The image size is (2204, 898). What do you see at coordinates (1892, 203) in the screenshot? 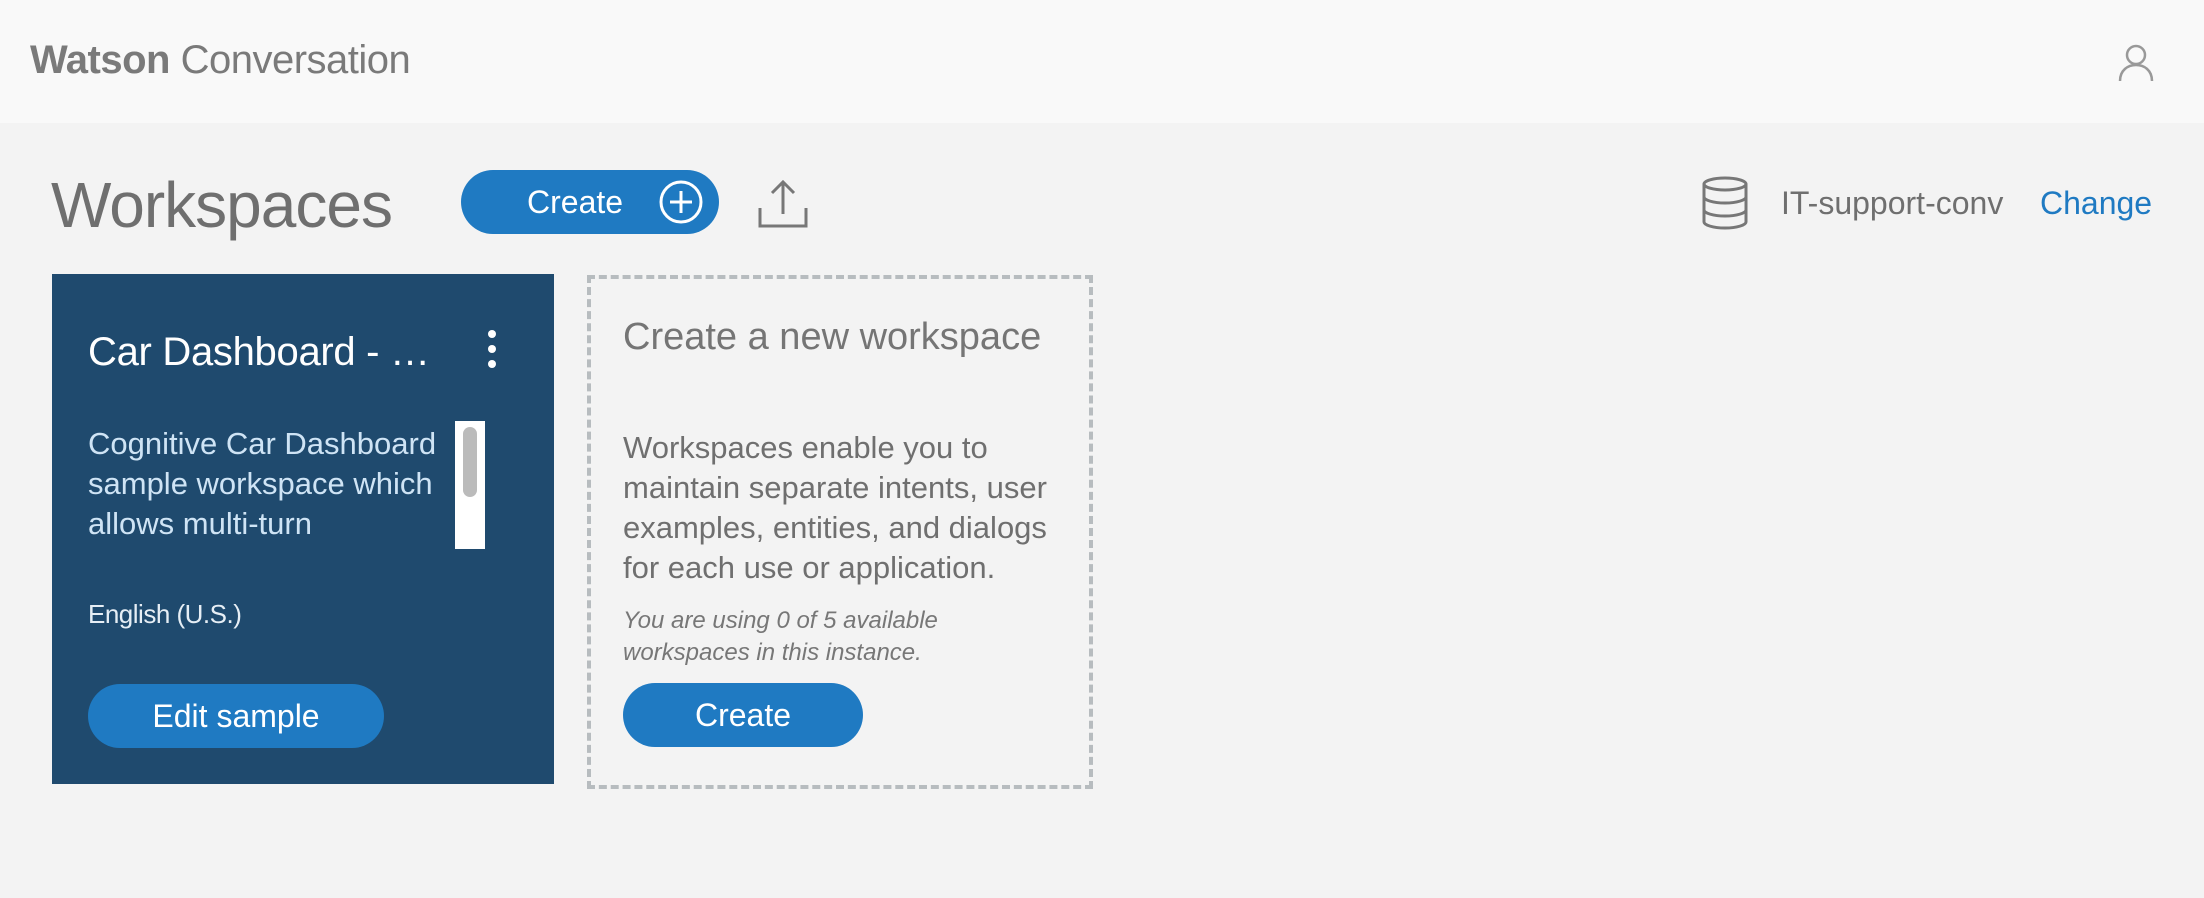
I see `instance-name: IT-support-conv` at bounding box center [1892, 203].